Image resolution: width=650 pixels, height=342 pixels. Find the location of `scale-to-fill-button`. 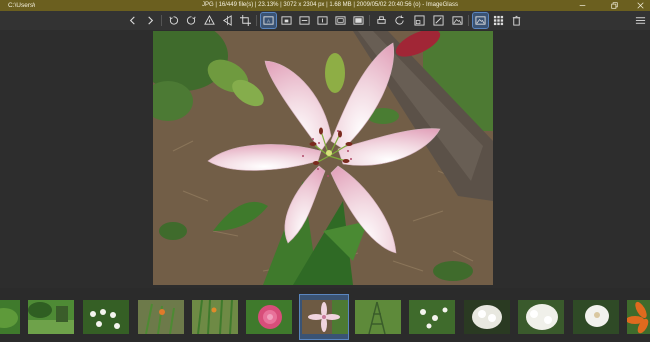

scale-to-fill-button is located at coordinates (358, 20).